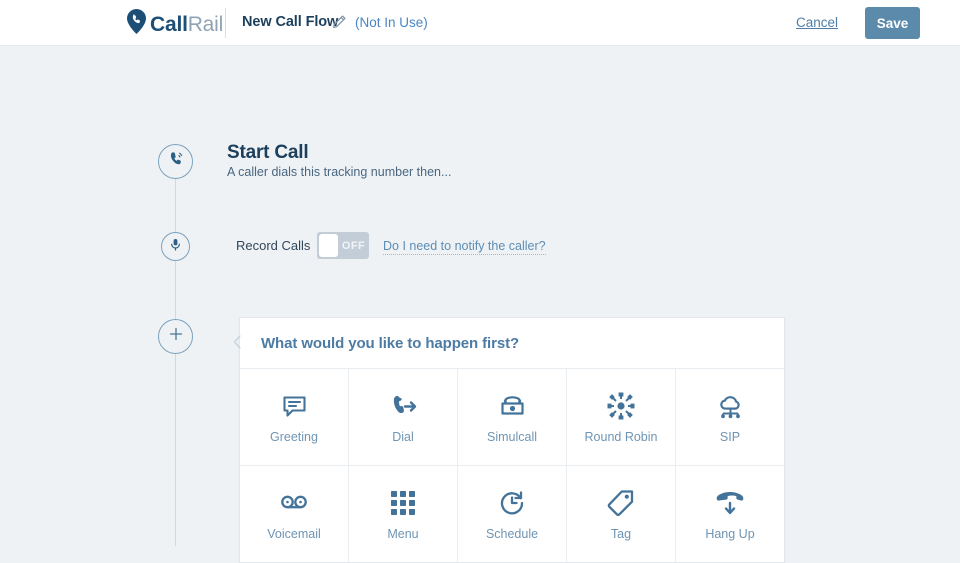 The image size is (960, 563). What do you see at coordinates (730, 437) in the screenshot?
I see `action-tile-label: SIP` at bounding box center [730, 437].